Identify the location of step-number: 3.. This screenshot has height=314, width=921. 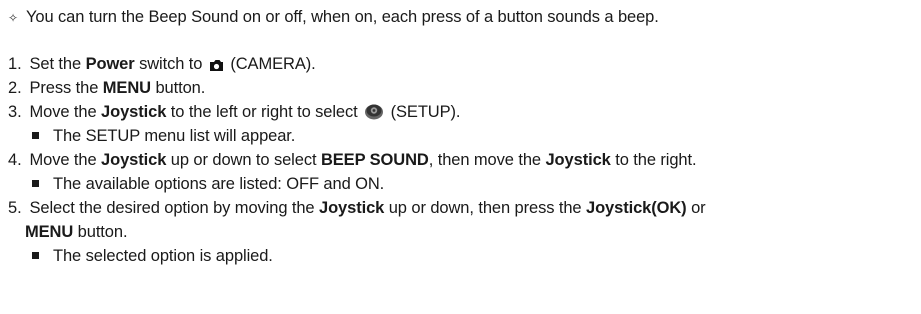
(15, 112).